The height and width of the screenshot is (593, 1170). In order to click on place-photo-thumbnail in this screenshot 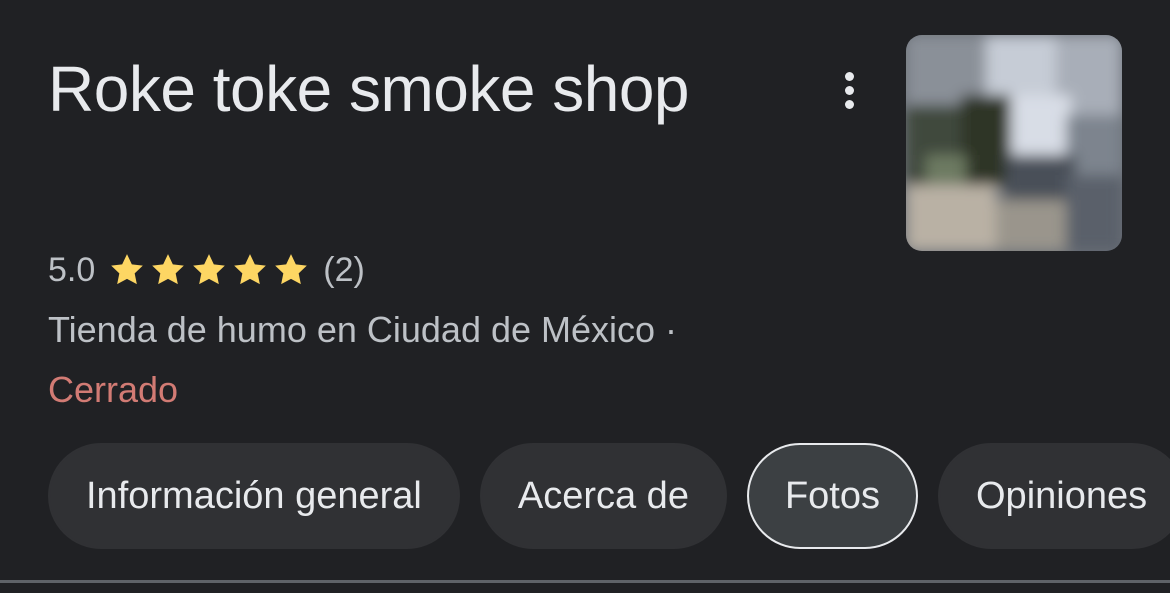, I will do `click(1014, 143)`.